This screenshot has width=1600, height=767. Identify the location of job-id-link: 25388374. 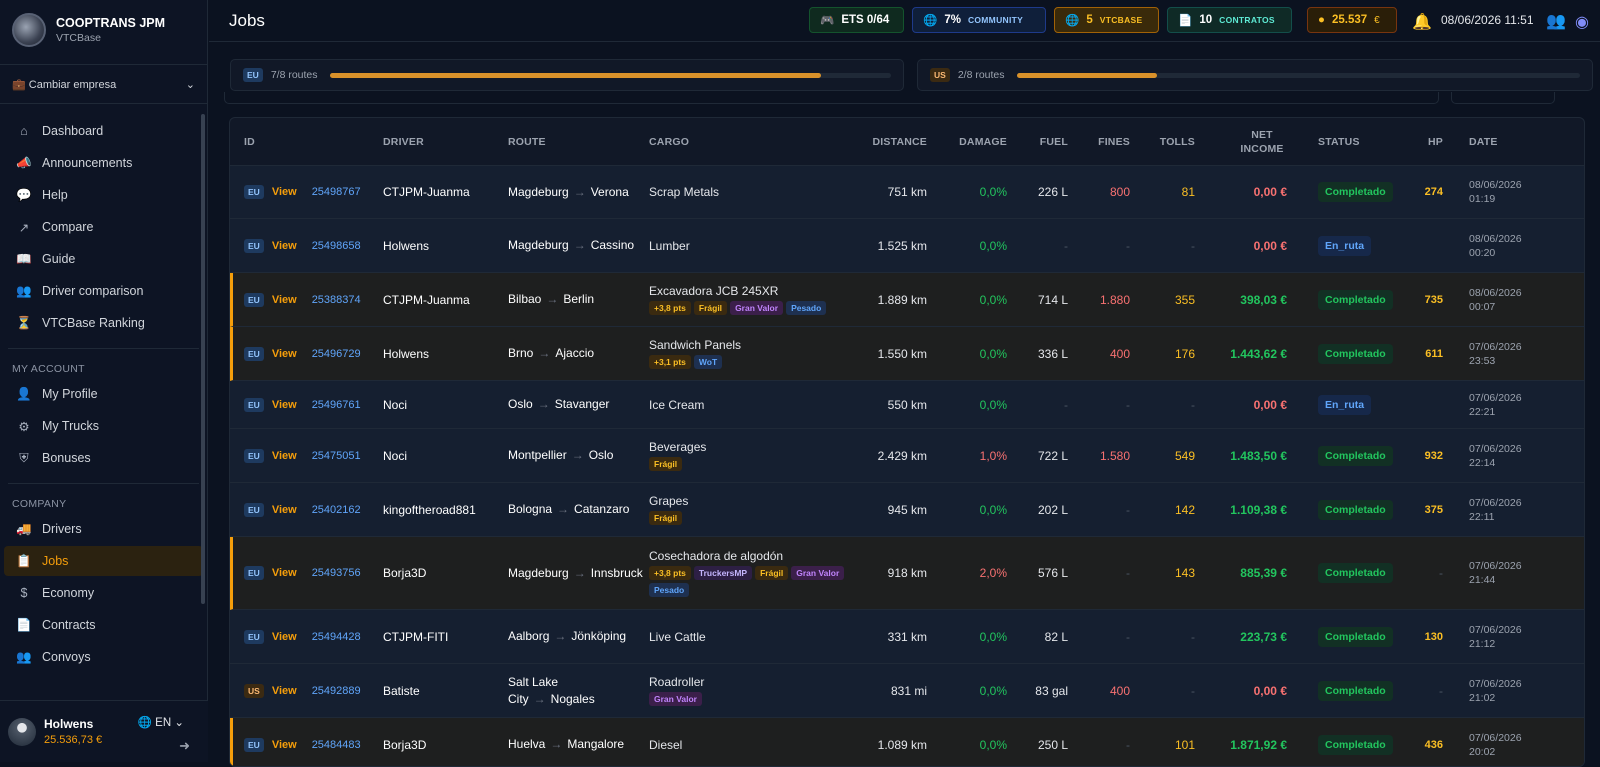
(336, 300).